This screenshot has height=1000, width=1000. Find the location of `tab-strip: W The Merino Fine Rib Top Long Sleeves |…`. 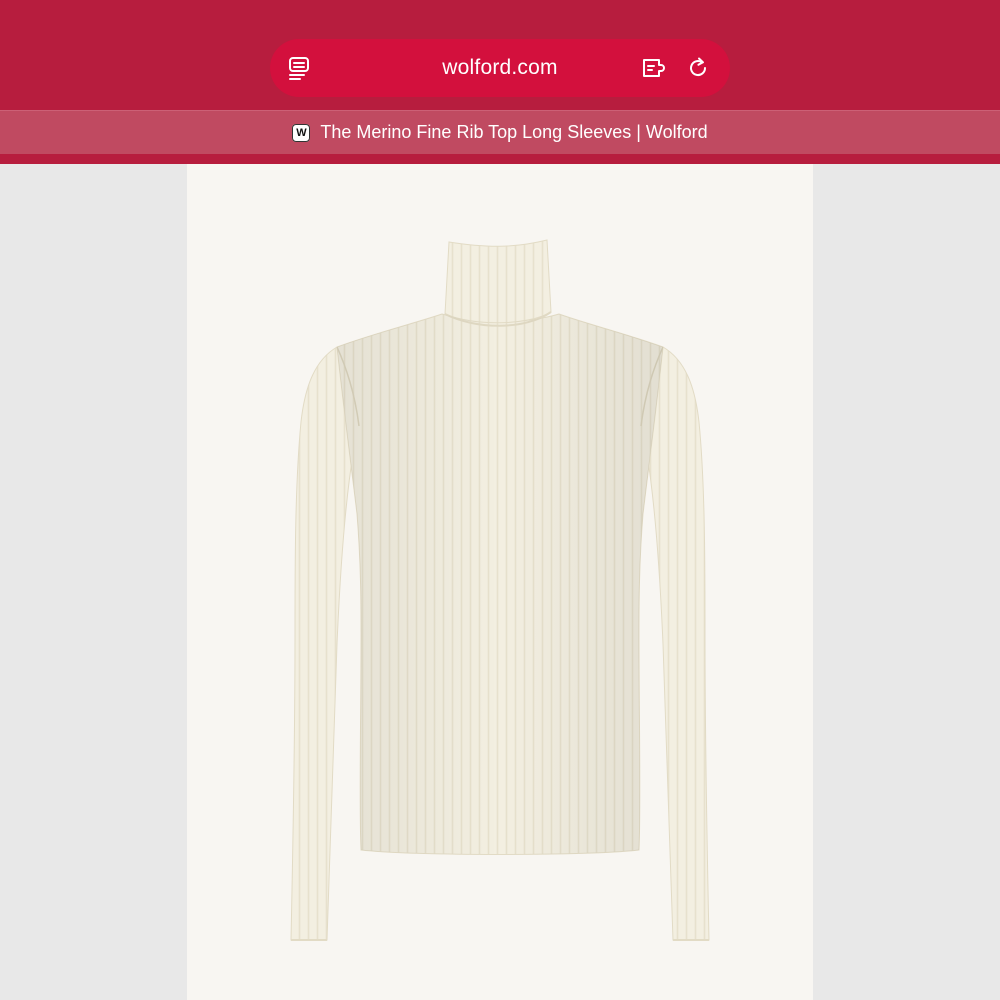

tab-strip: W The Merino Fine Rib Top Long Sleeves |… is located at coordinates (500, 132).